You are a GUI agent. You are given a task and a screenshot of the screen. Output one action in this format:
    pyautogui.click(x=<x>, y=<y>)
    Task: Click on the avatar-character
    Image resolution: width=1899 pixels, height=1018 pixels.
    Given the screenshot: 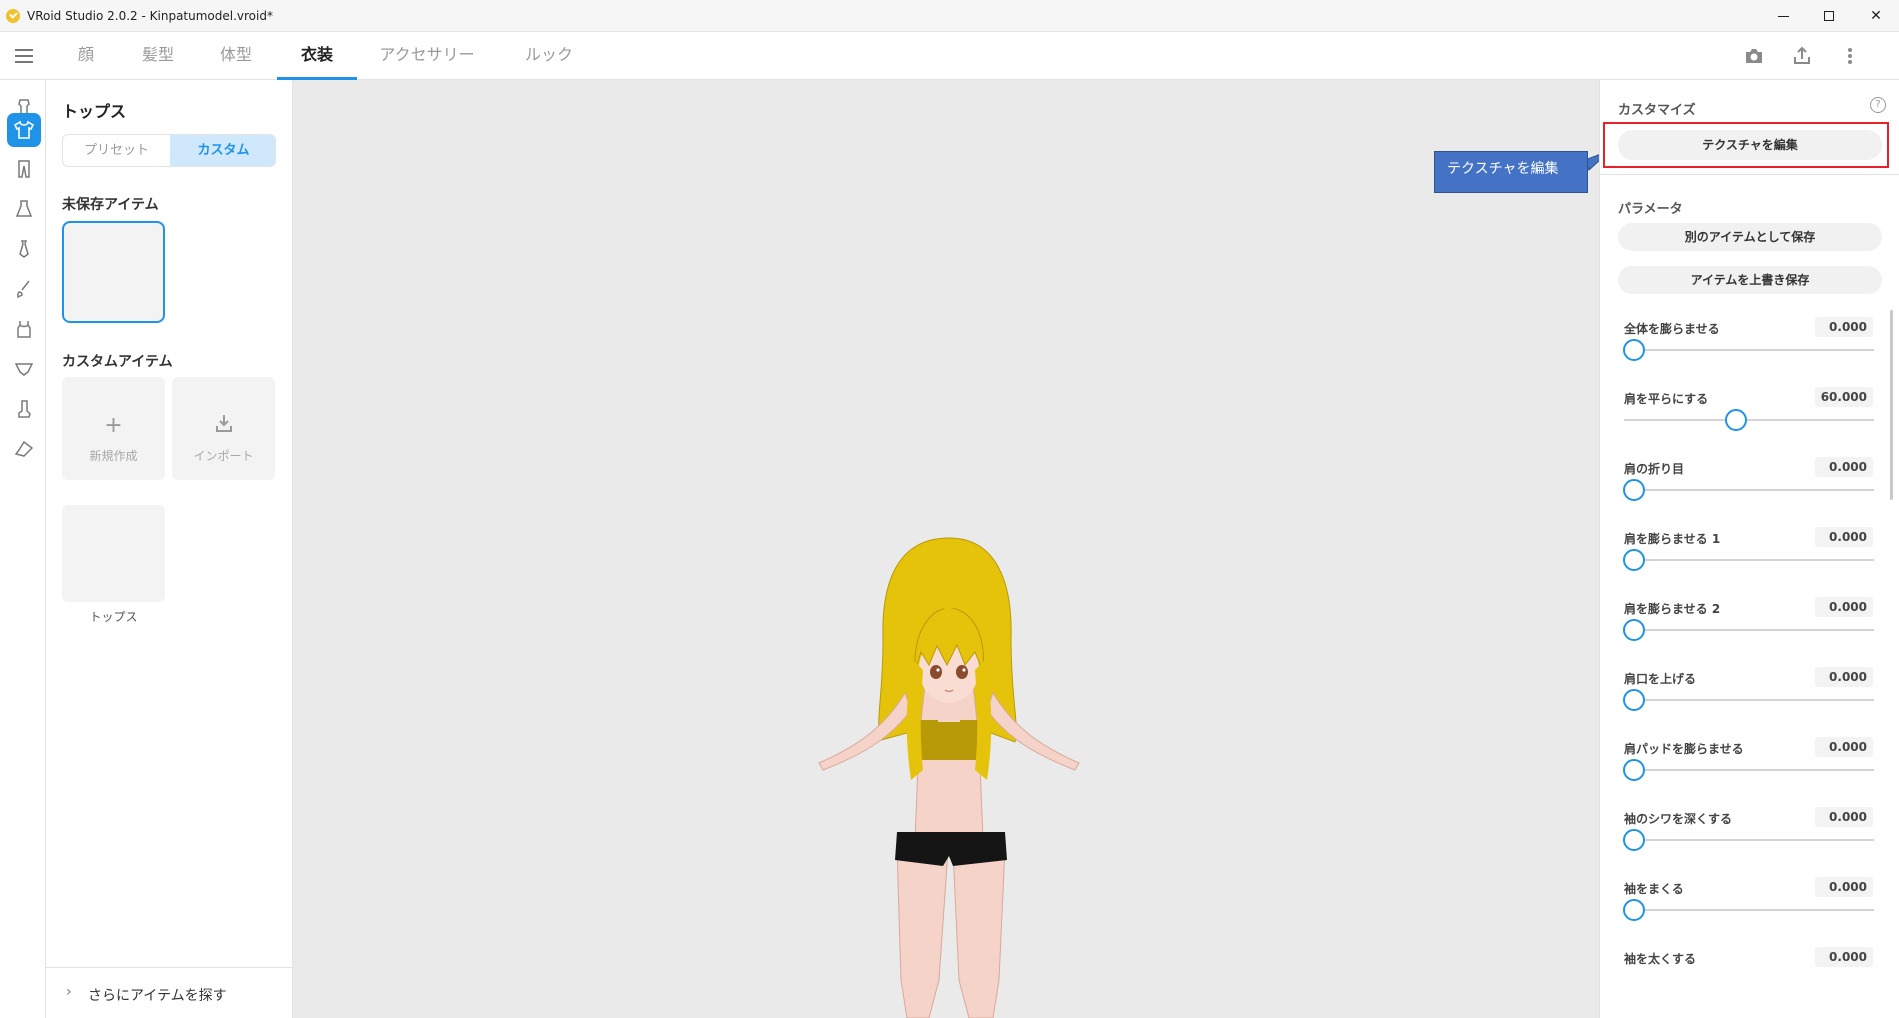 What is the action you would take?
    pyautogui.click(x=949, y=777)
    